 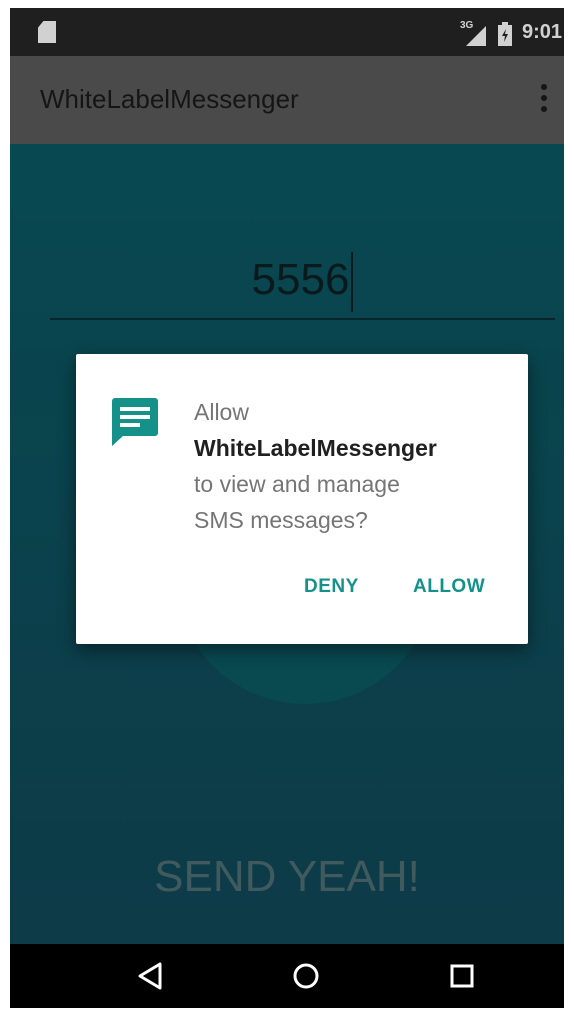 I want to click on dialog-app-name: WhiteLabelMessenger, so click(x=315, y=448).